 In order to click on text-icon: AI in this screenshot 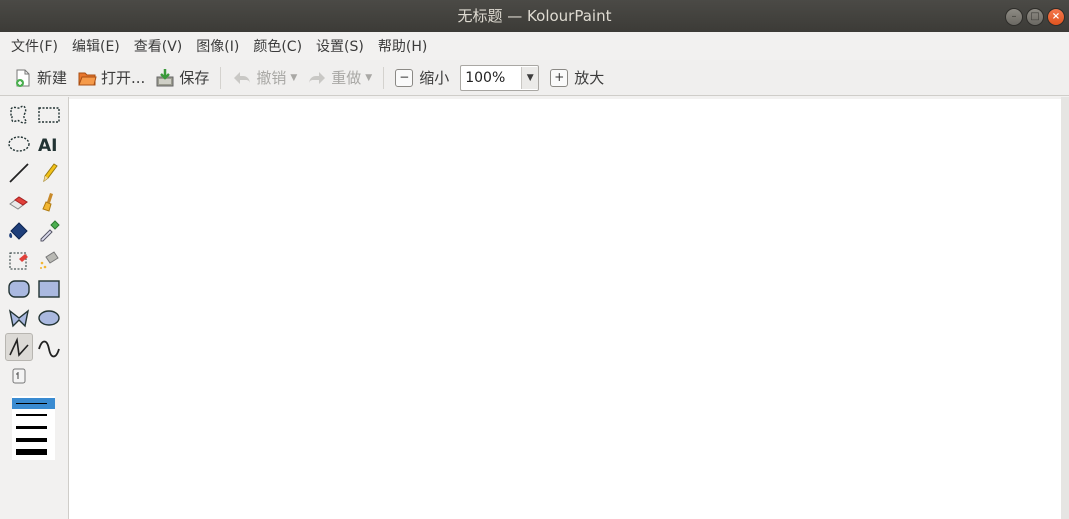, I will do `click(47, 146)`.